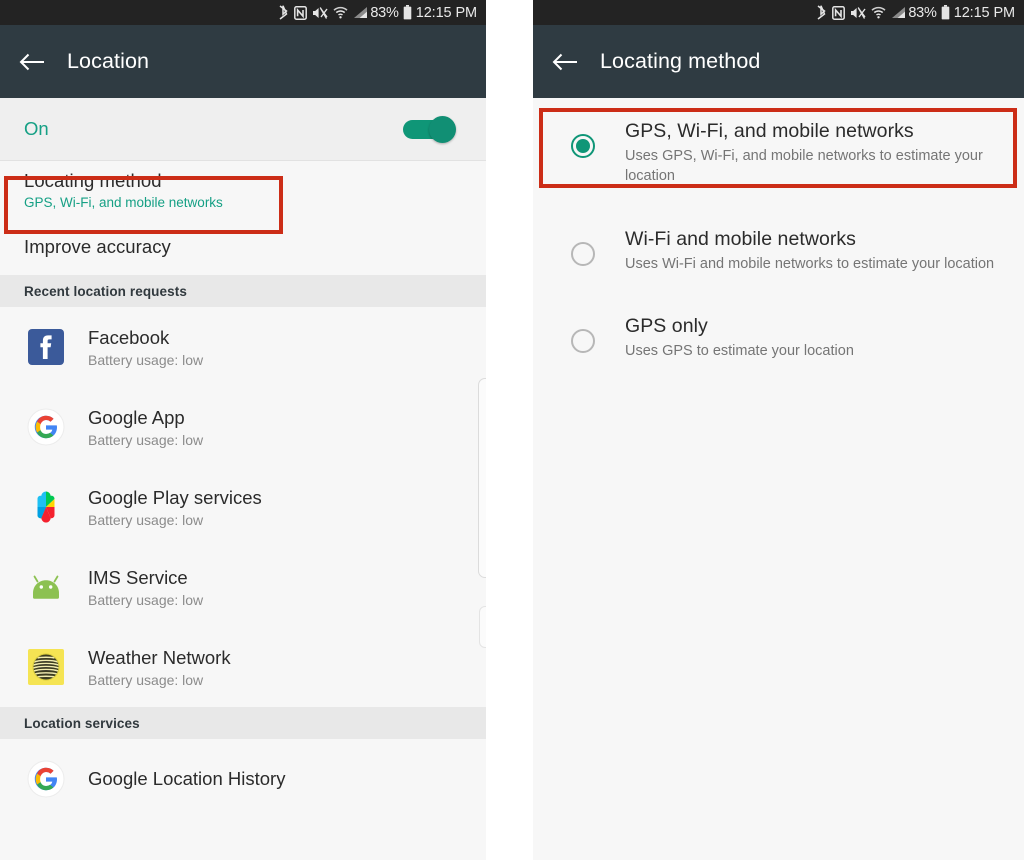  I want to click on page-title: Location, so click(108, 61).